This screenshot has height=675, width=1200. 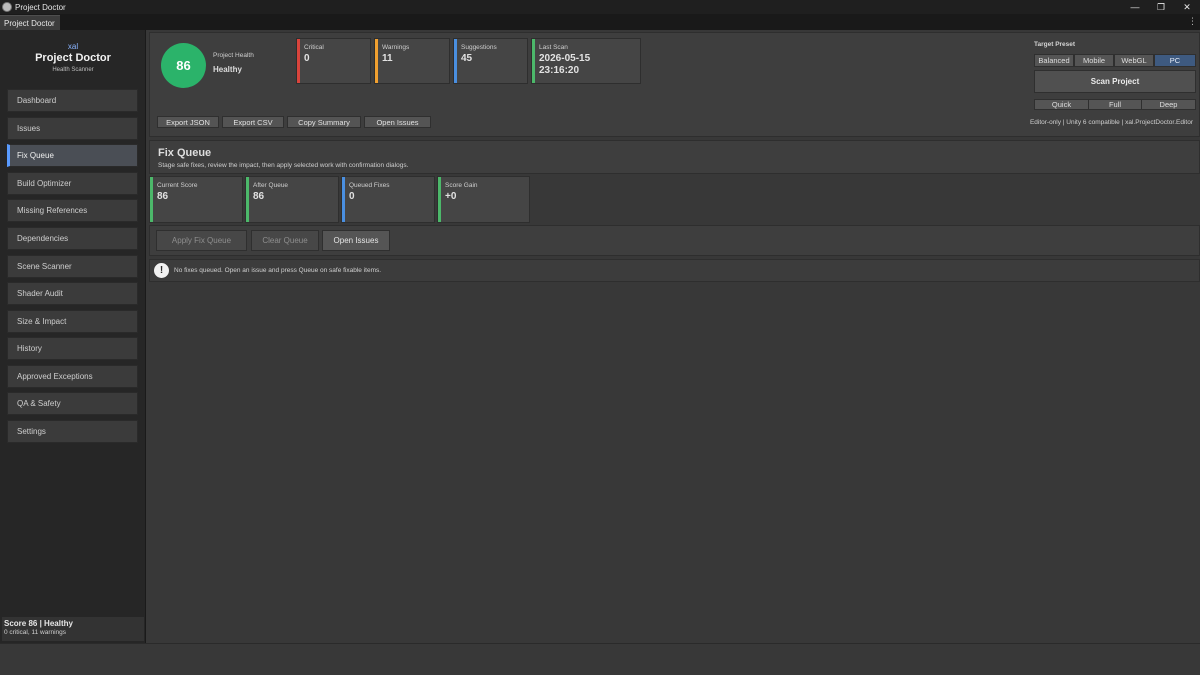 I want to click on minimize-icon: —, so click(x=1135, y=7).